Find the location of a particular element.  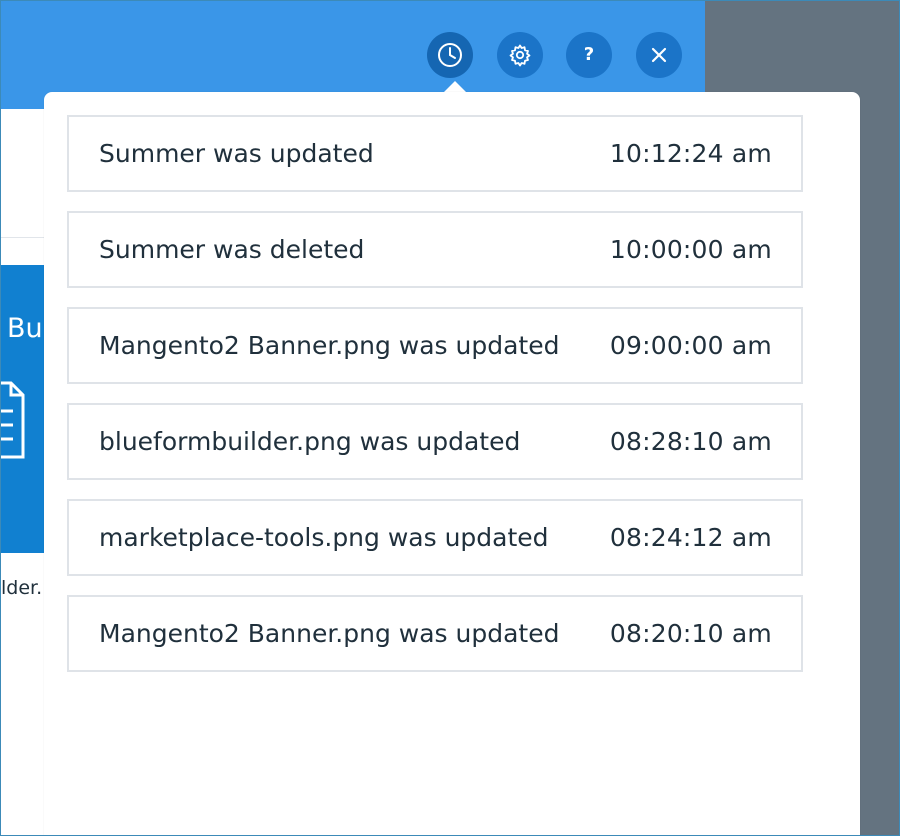

settings-button is located at coordinates (520, 55).